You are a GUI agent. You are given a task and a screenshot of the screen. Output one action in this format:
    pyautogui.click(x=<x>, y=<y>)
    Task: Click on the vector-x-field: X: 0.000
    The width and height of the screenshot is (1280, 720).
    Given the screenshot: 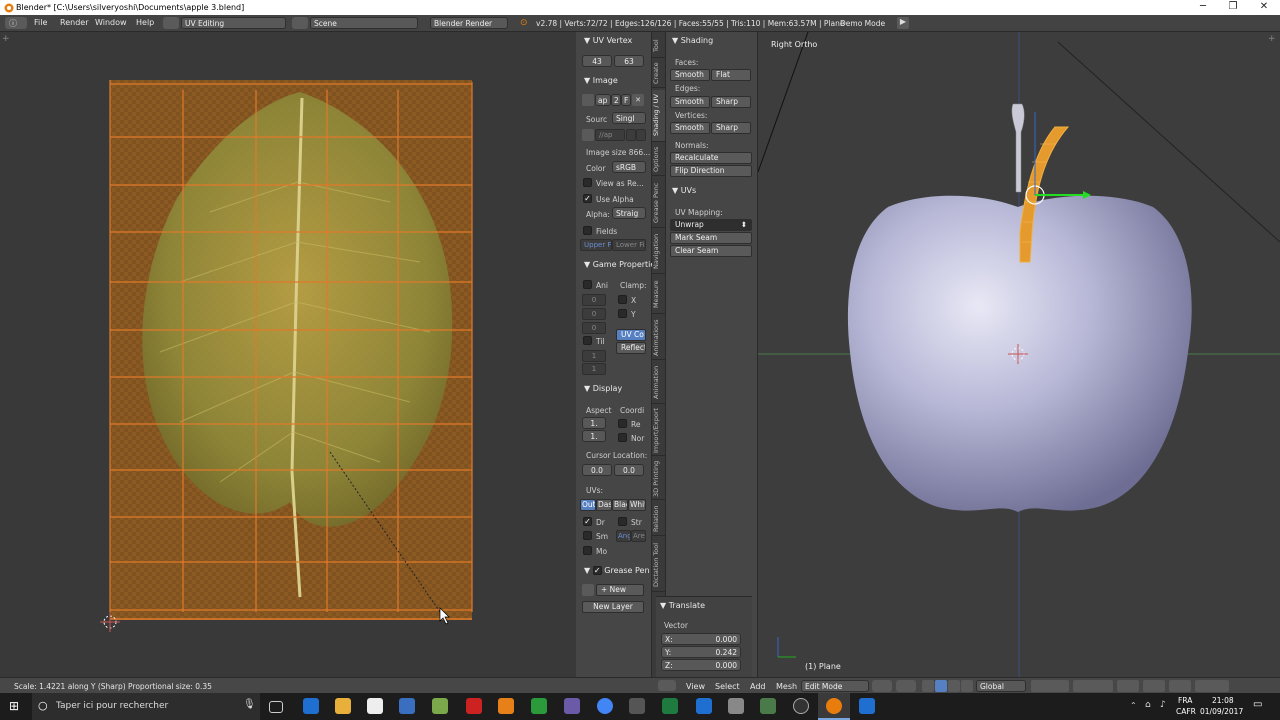 What is the action you would take?
    pyautogui.click(x=701, y=639)
    